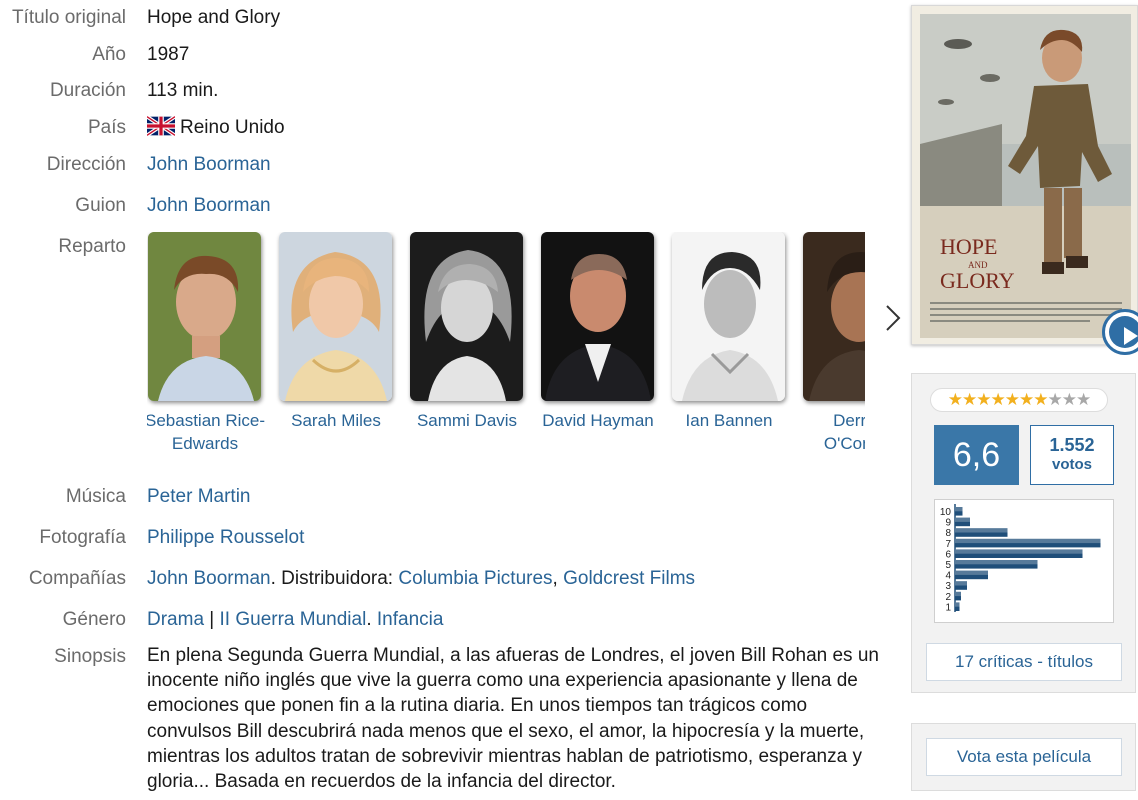  What do you see at coordinates (1071, 464) in the screenshot?
I see `votes-label: votos` at bounding box center [1071, 464].